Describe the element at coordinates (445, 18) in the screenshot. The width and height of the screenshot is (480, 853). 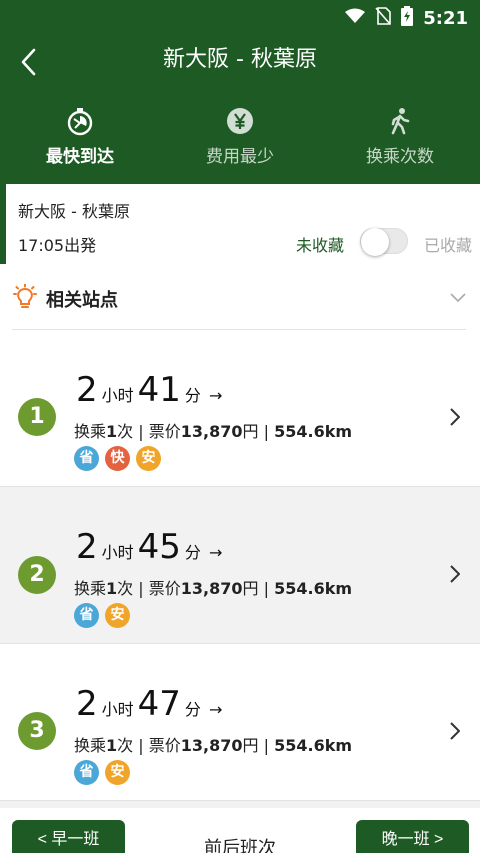
I see `clock: 5:21` at that location.